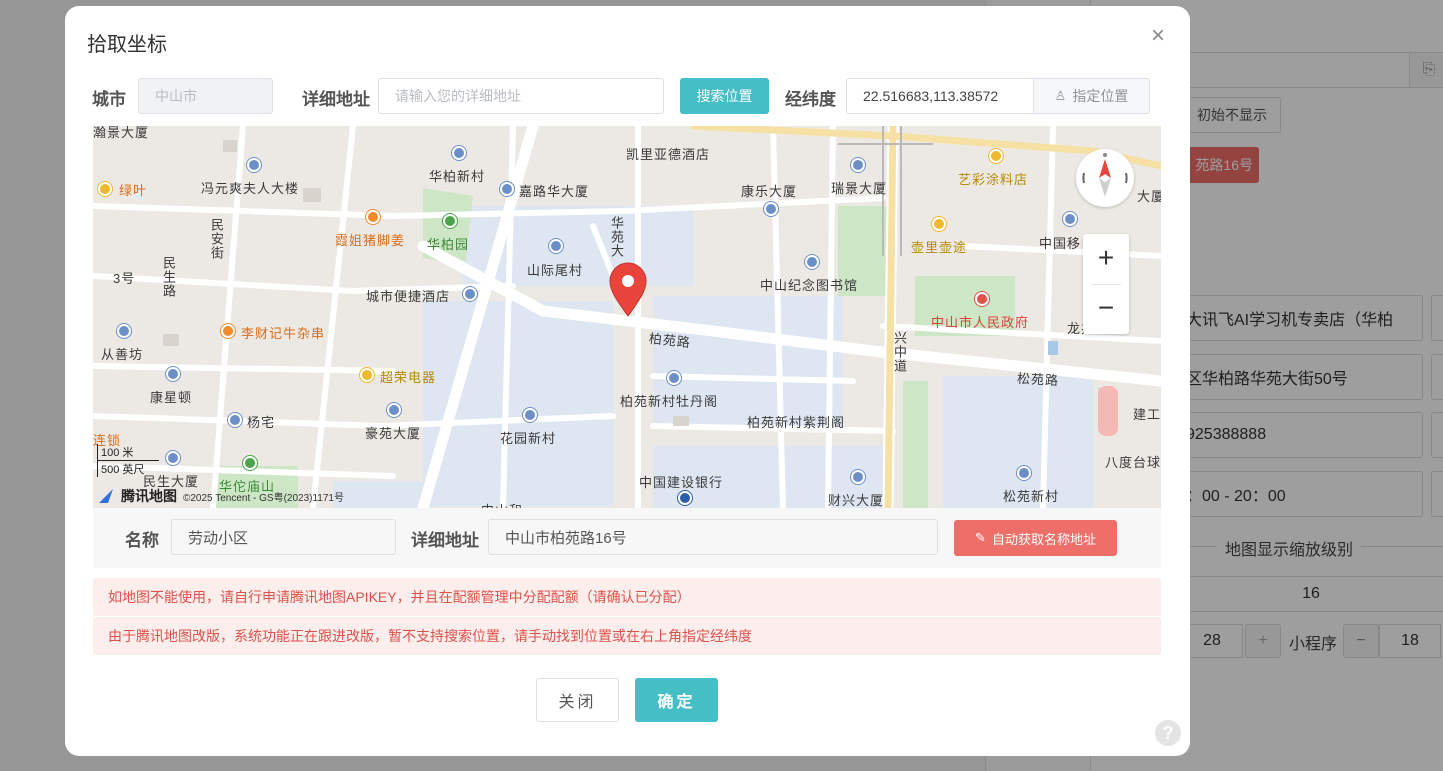 This screenshot has height=771, width=1443. Describe the element at coordinates (106, 496) in the screenshot. I see `tencent-map-logo-icon` at that location.